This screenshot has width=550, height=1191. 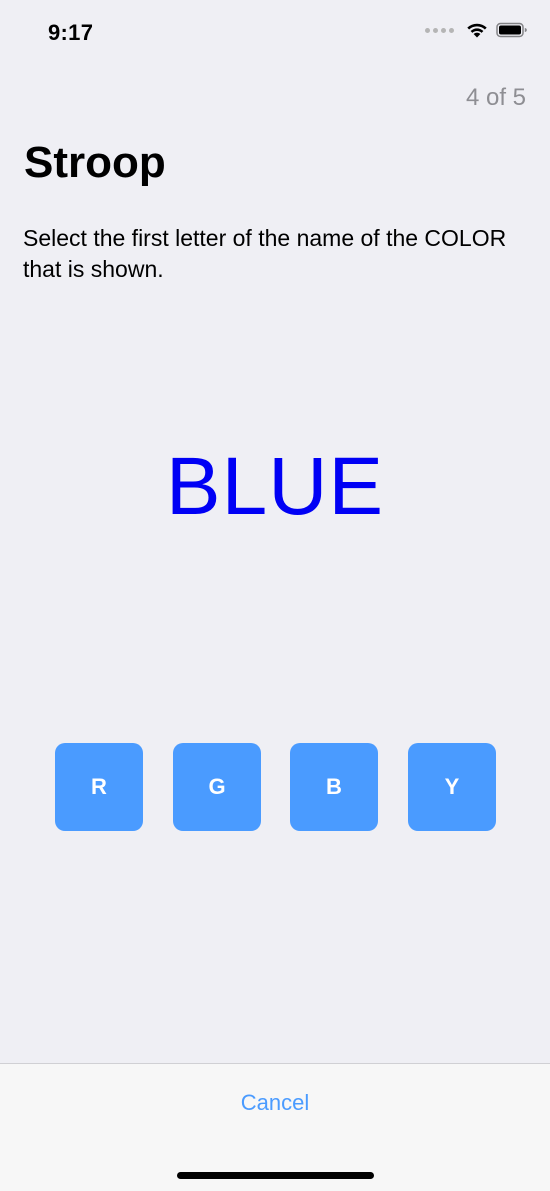 I want to click on answer-button-y: Y, so click(x=452, y=787).